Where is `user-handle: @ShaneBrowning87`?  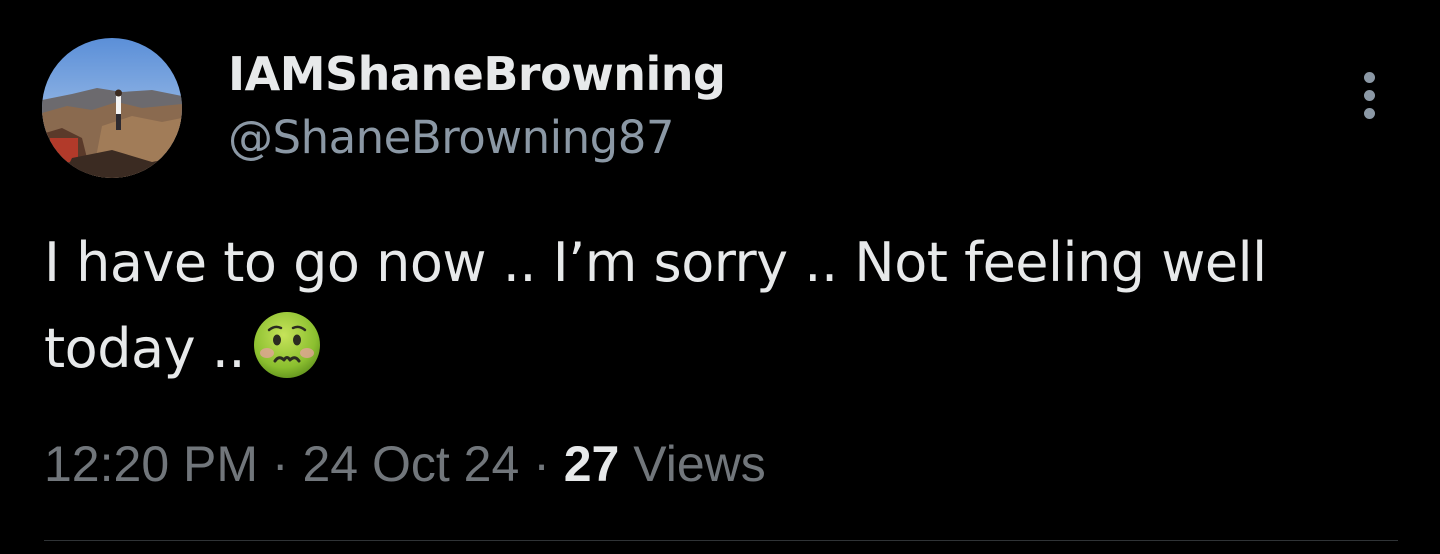
user-handle: @ShaneBrowning87 is located at coordinates (451, 138).